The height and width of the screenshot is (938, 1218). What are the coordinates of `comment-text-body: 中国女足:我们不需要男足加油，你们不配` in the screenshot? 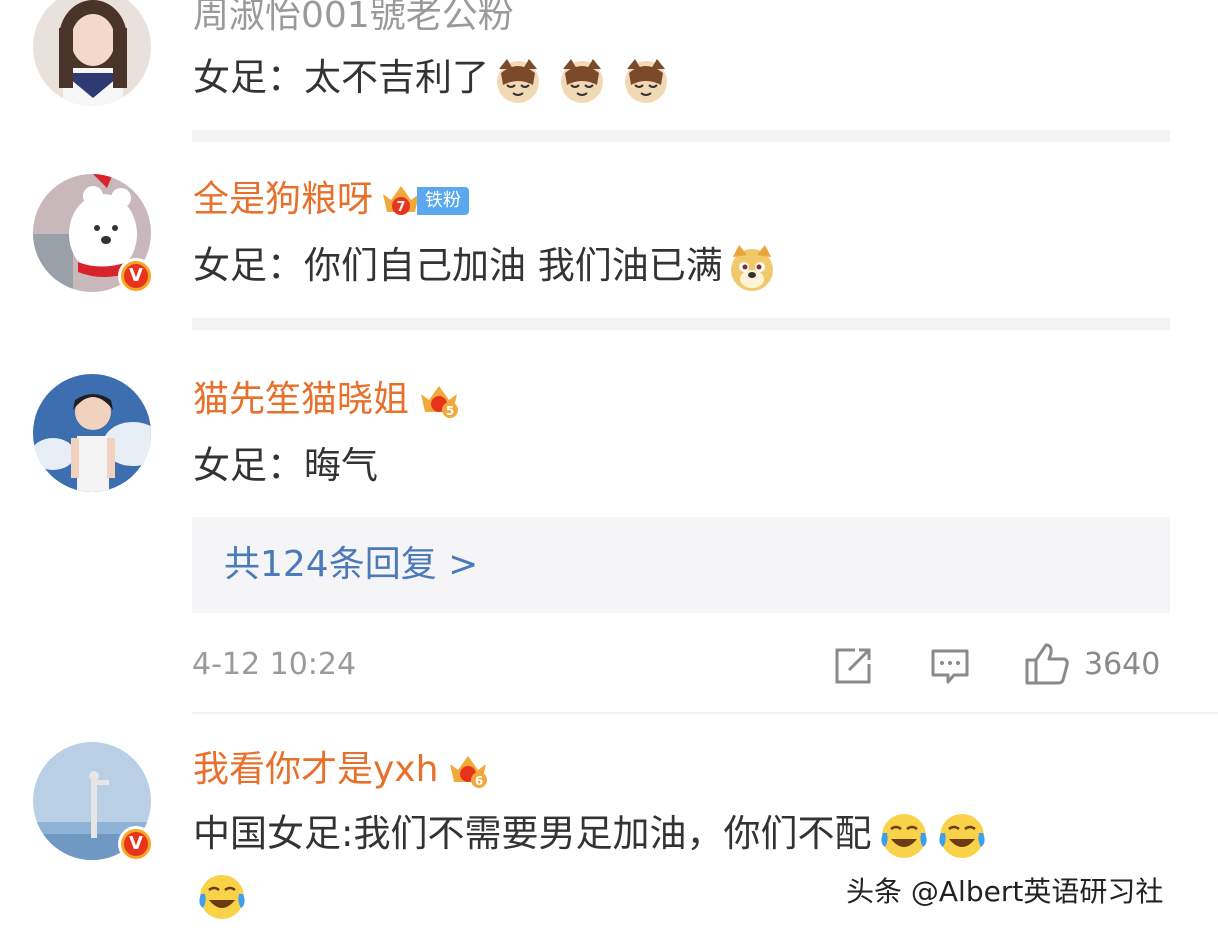 It's located at (532, 833).